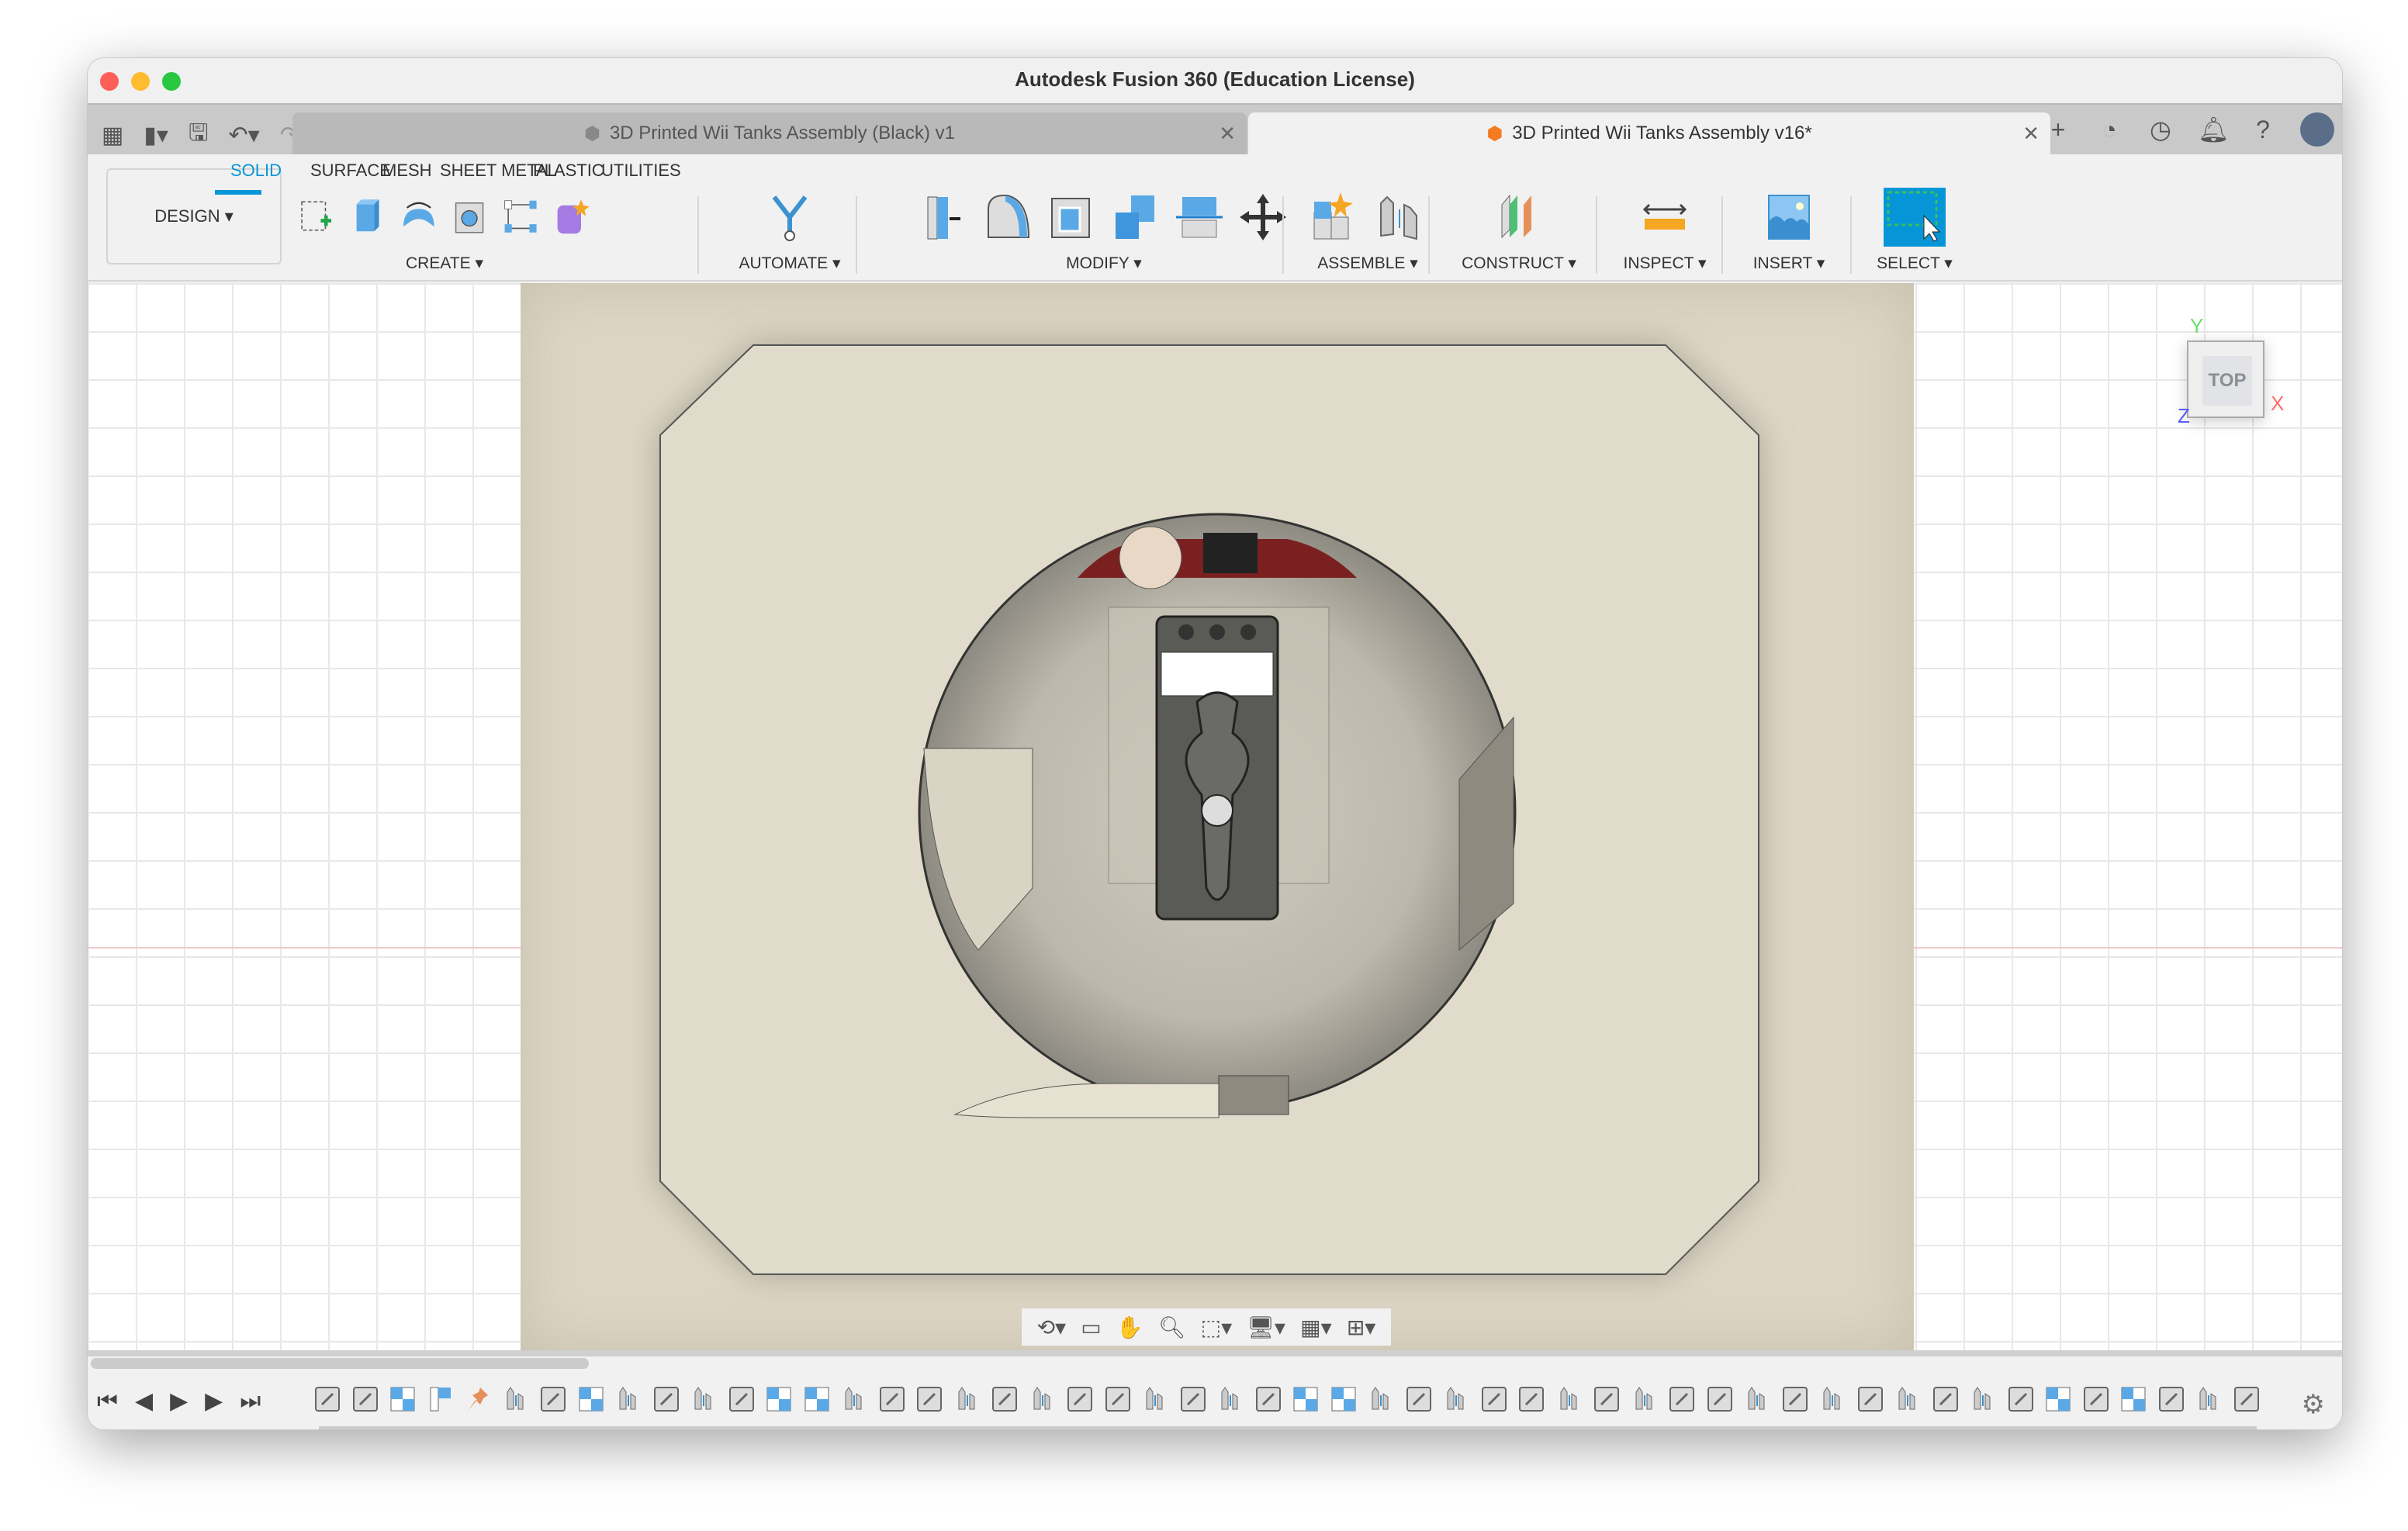 Image resolution: width=2408 pixels, height=1531 pixels. What do you see at coordinates (2317, 129) in the screenshot?
I see `user-avatar` at bounding box center [2317, 129].